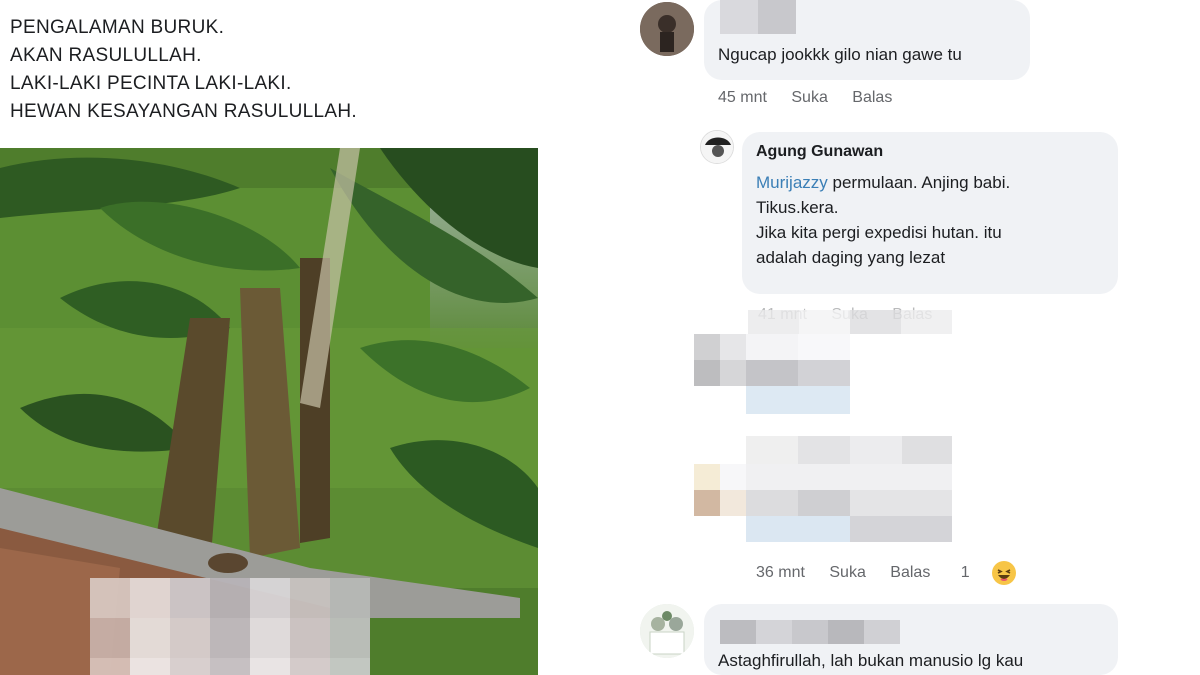 The width and height of the screenshot is (1200, 675). What do you see at coordinates (840, 54) in the screenshot?
I see `comment-text: Ngucap jookkk gilo nian gawe tu` at bounding box center [840, 54].